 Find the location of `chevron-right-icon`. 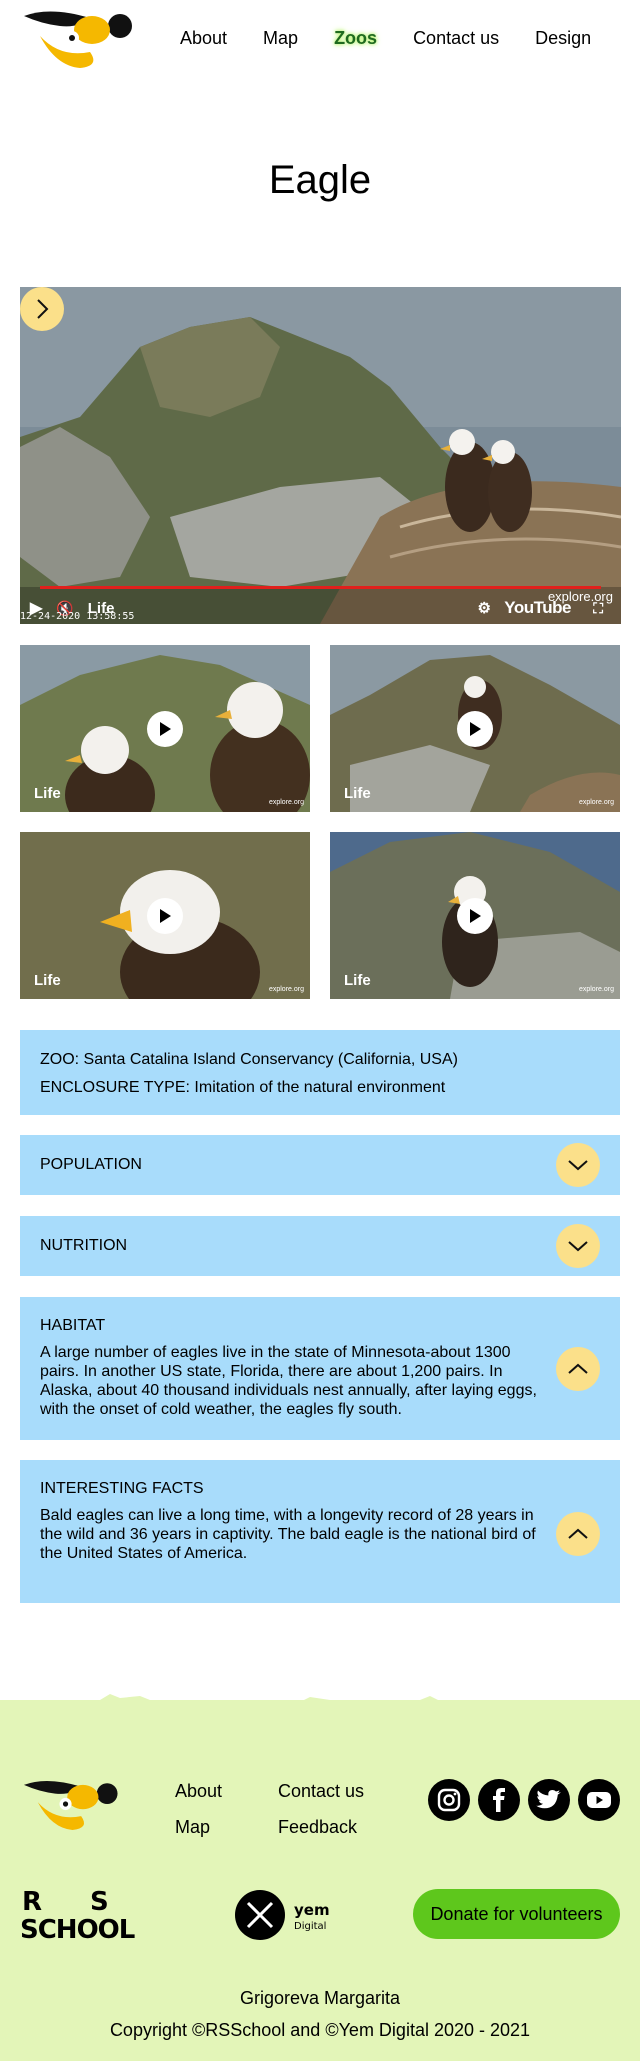

chevron-right-icon is located at coordinates (43, 309).